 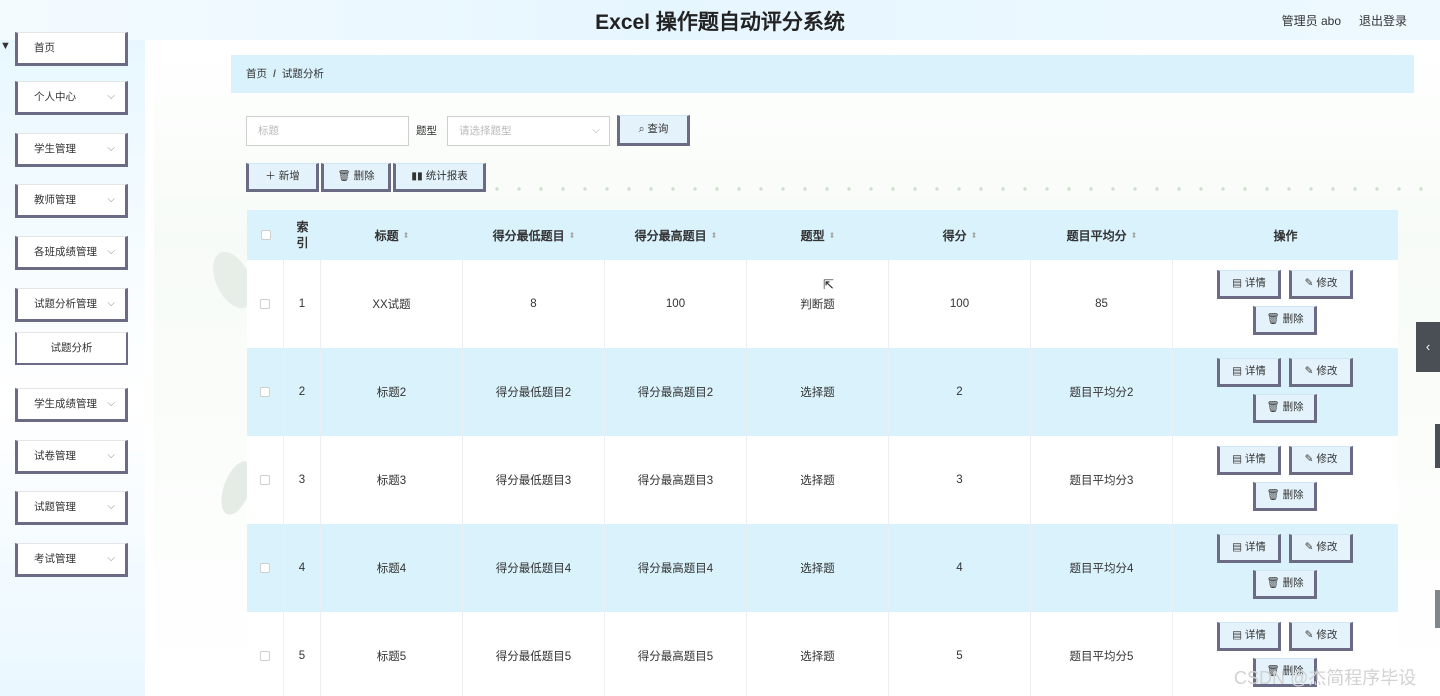 What do you see at coordinates (1383, 20) in the screenshot?
I see `logout-link: 退出登录` at bounding box center [1383, 20].